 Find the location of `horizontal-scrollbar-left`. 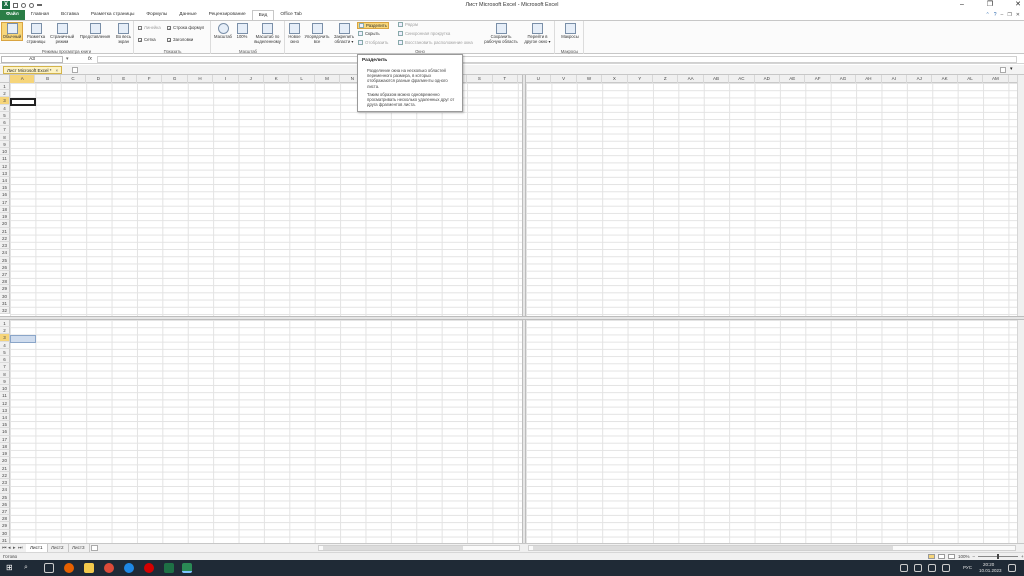

horizontal-scrollbar-left is located at coordinates (419, 548).